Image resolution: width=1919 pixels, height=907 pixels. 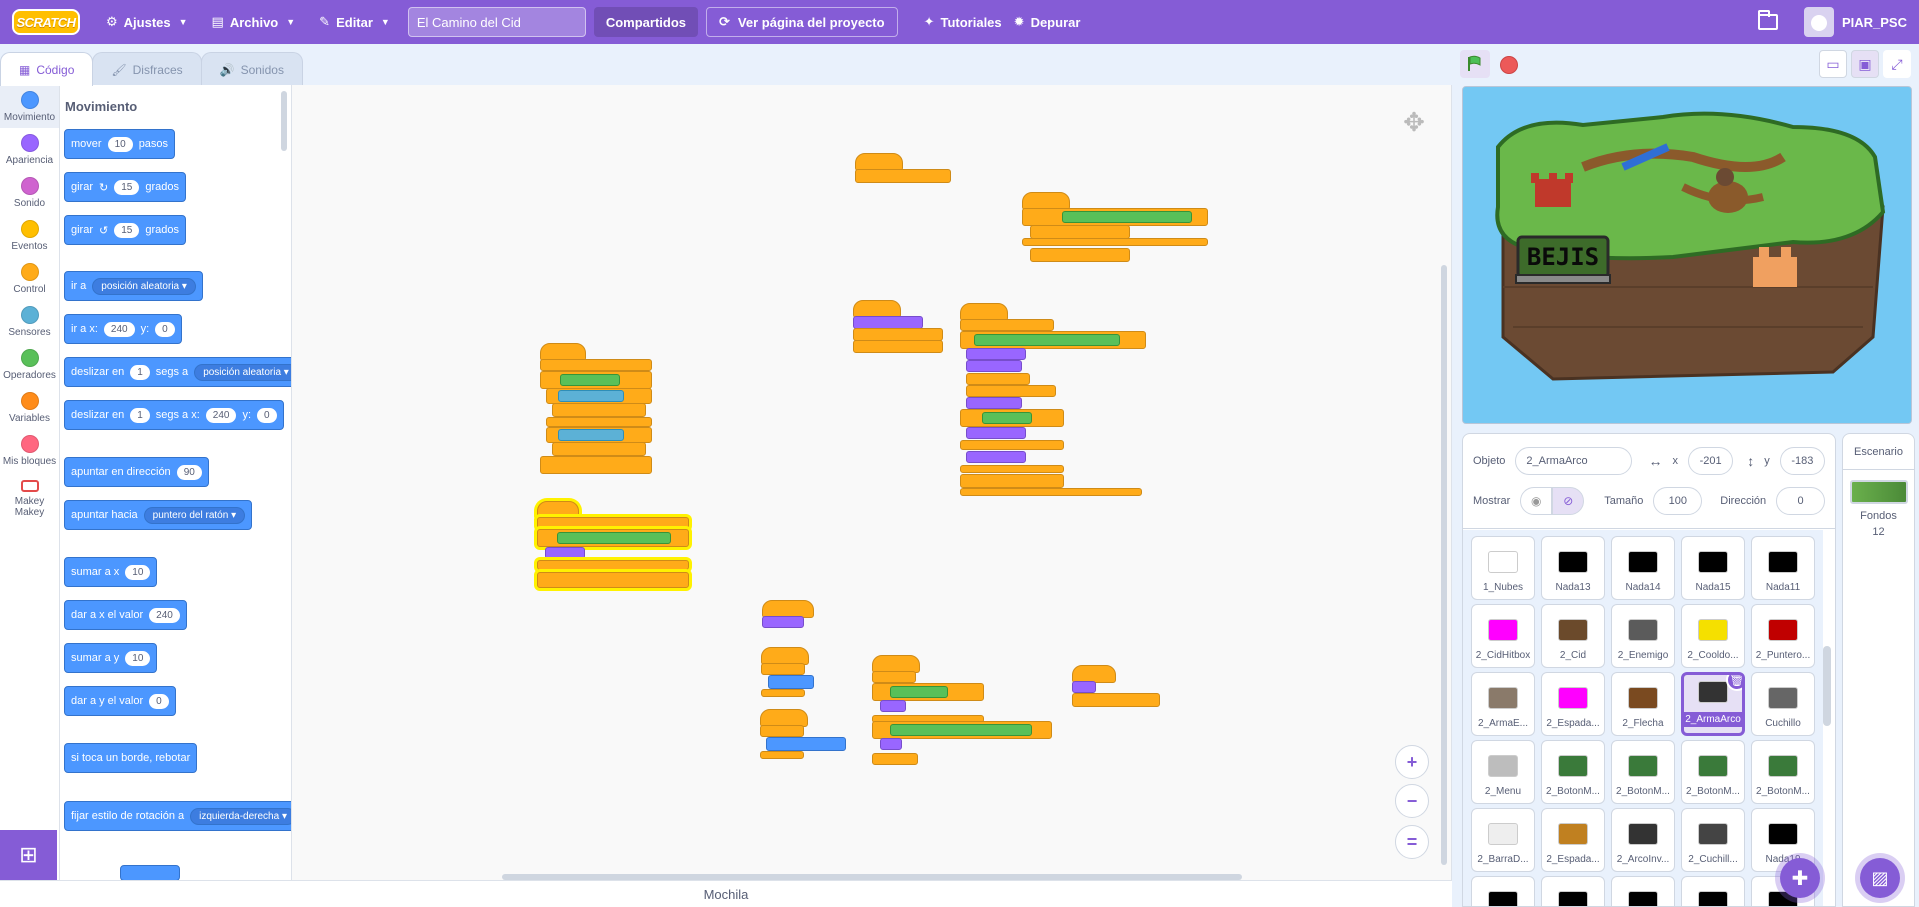 I want to click on add-sprite-button: ✚, so click(x=1800, y=878).